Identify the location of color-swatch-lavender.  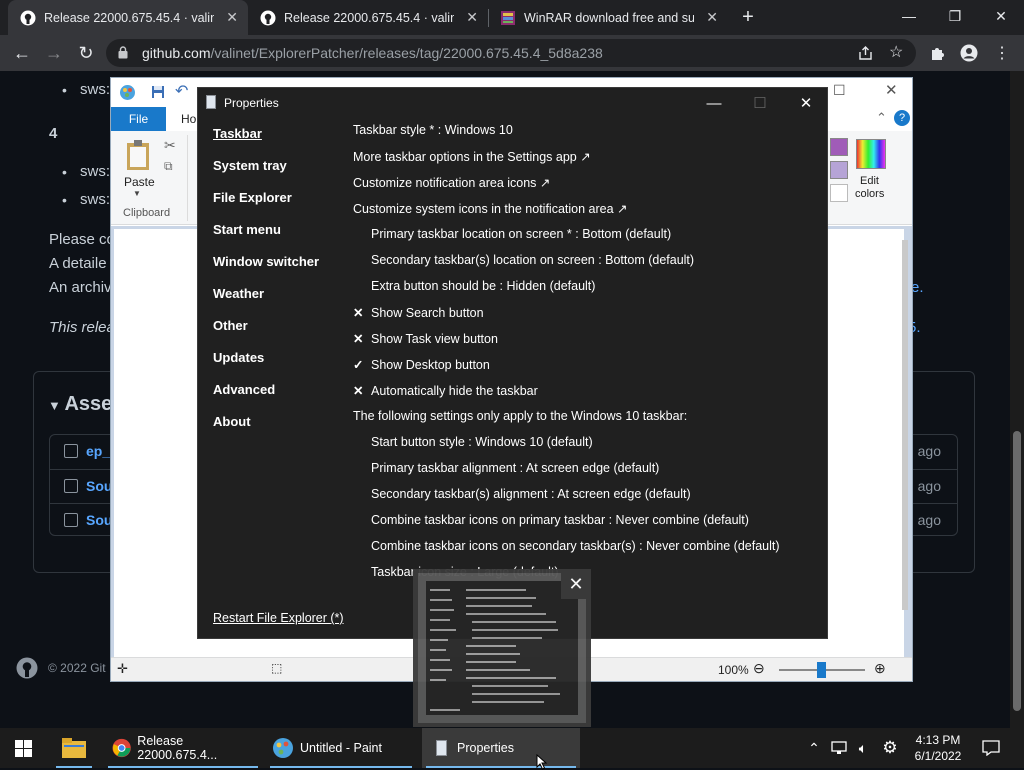
(839, 170).